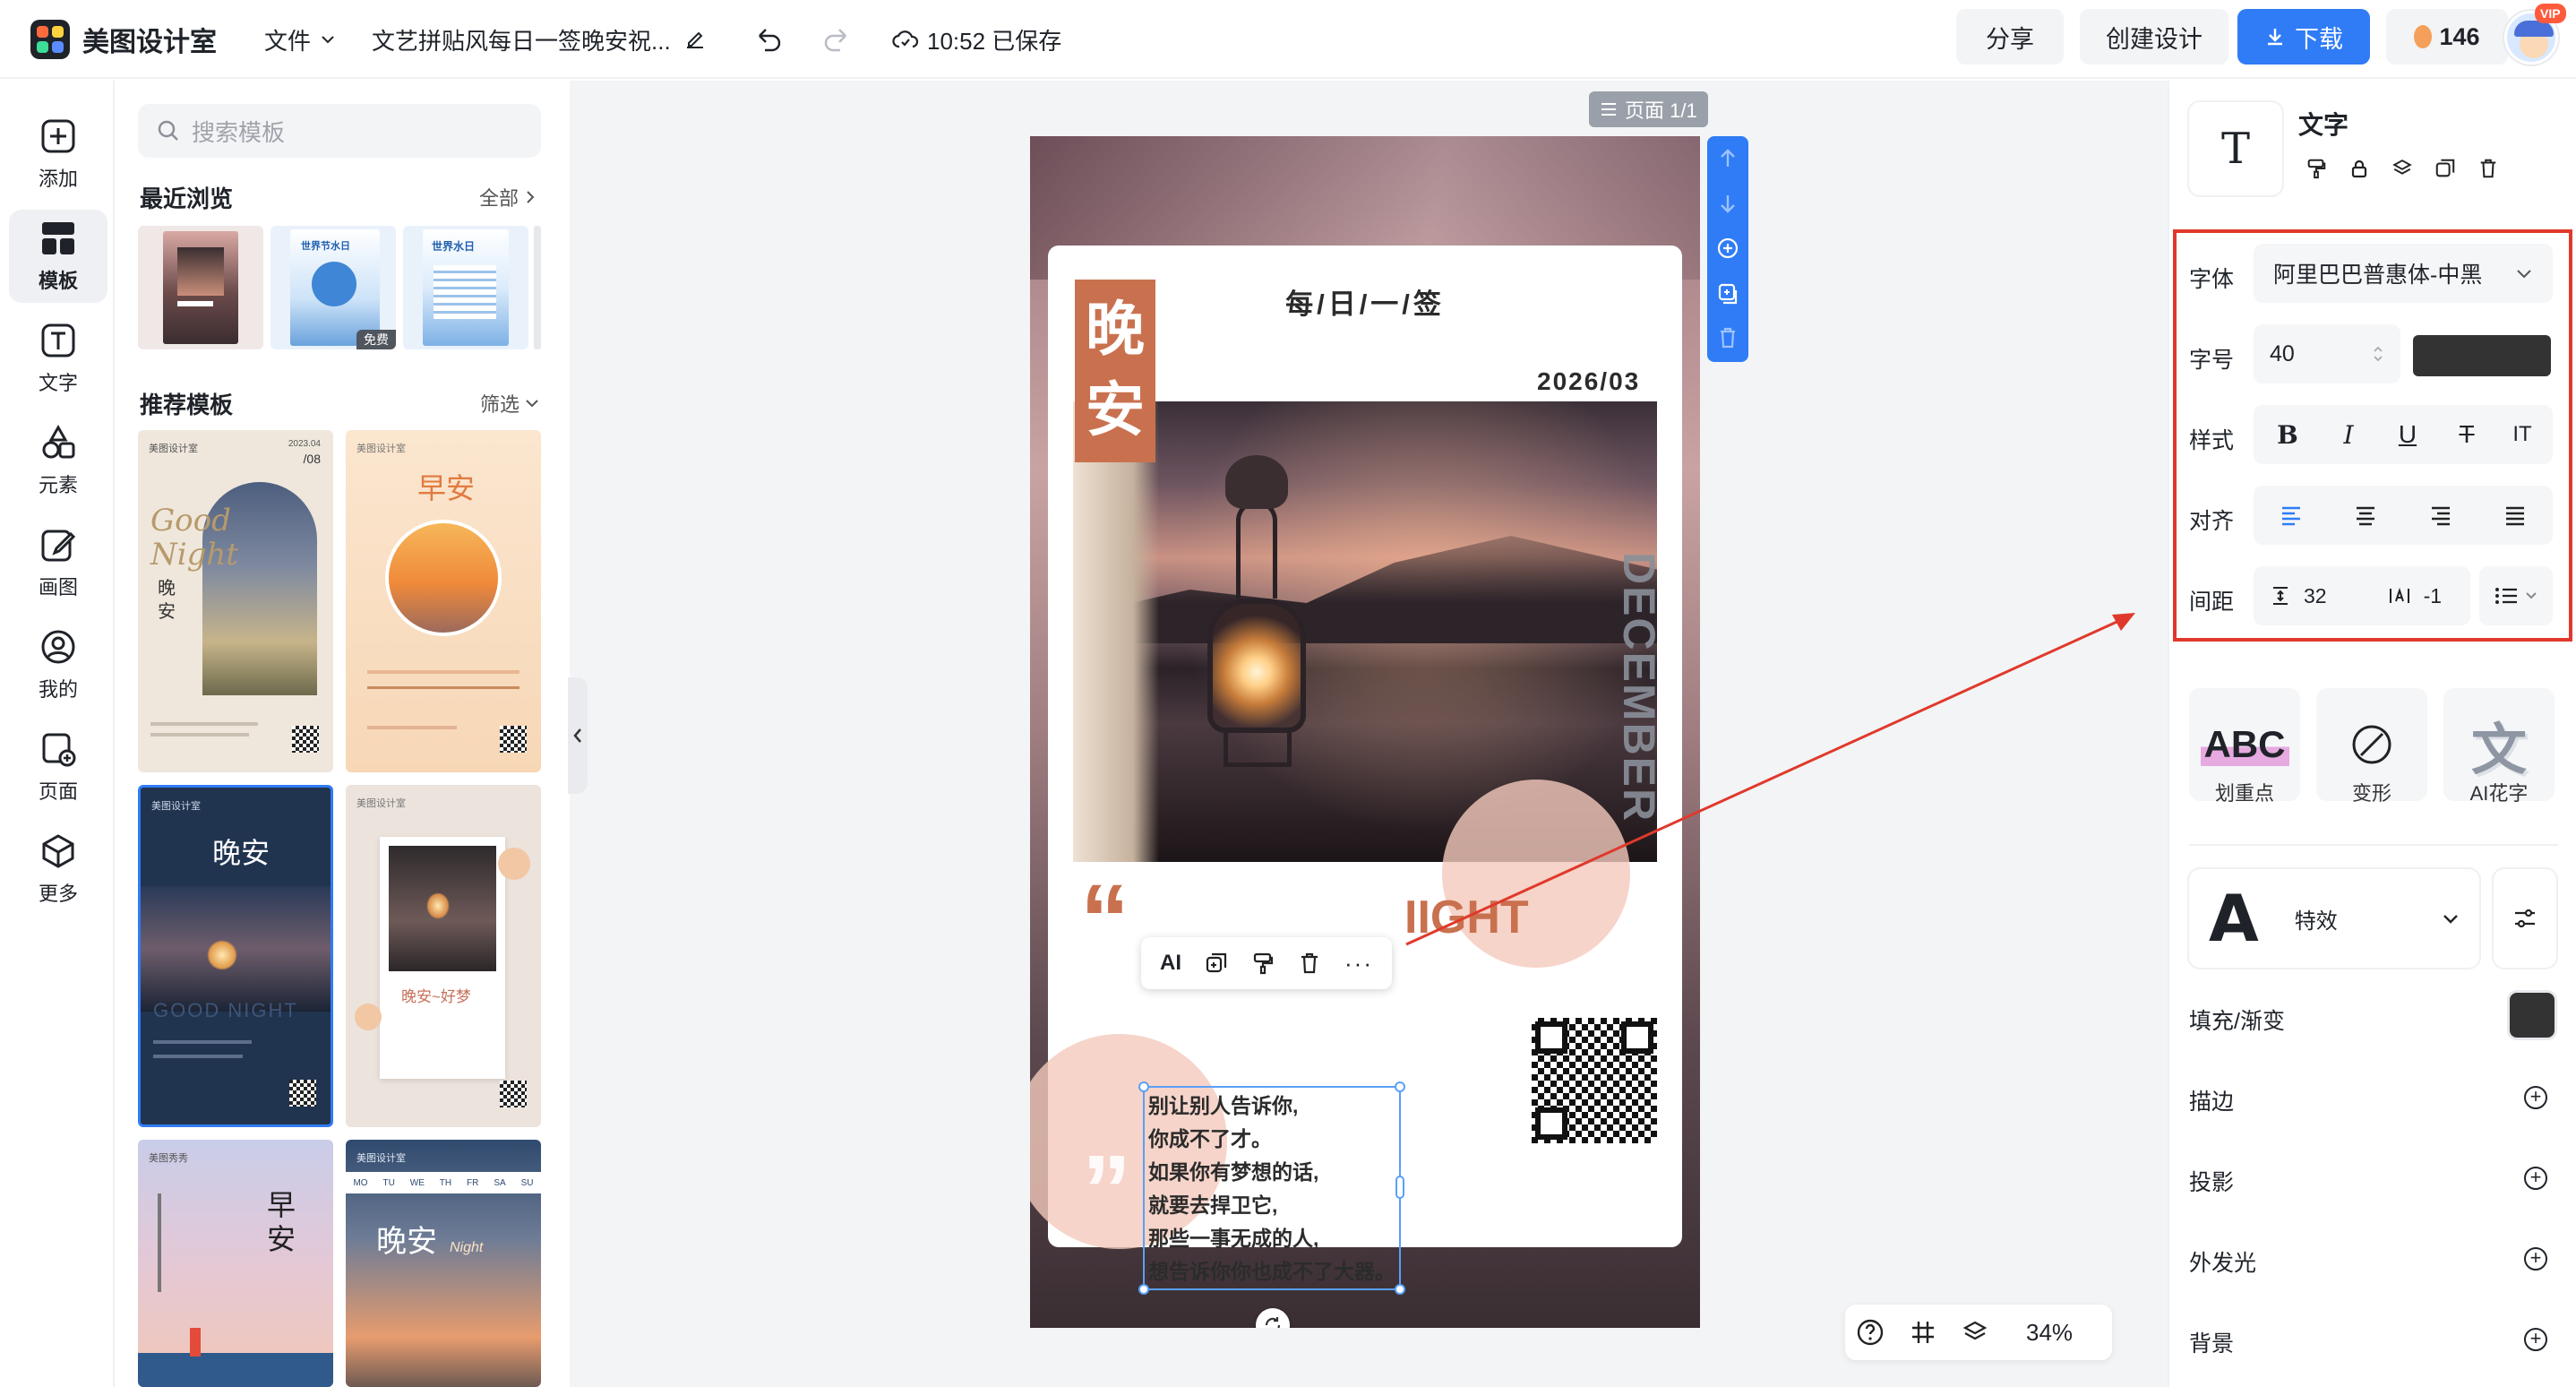  What do you see at coordinates (2516, 595) in the screenshot?
I see `list-style-select` at bounding box center [2516, 595].